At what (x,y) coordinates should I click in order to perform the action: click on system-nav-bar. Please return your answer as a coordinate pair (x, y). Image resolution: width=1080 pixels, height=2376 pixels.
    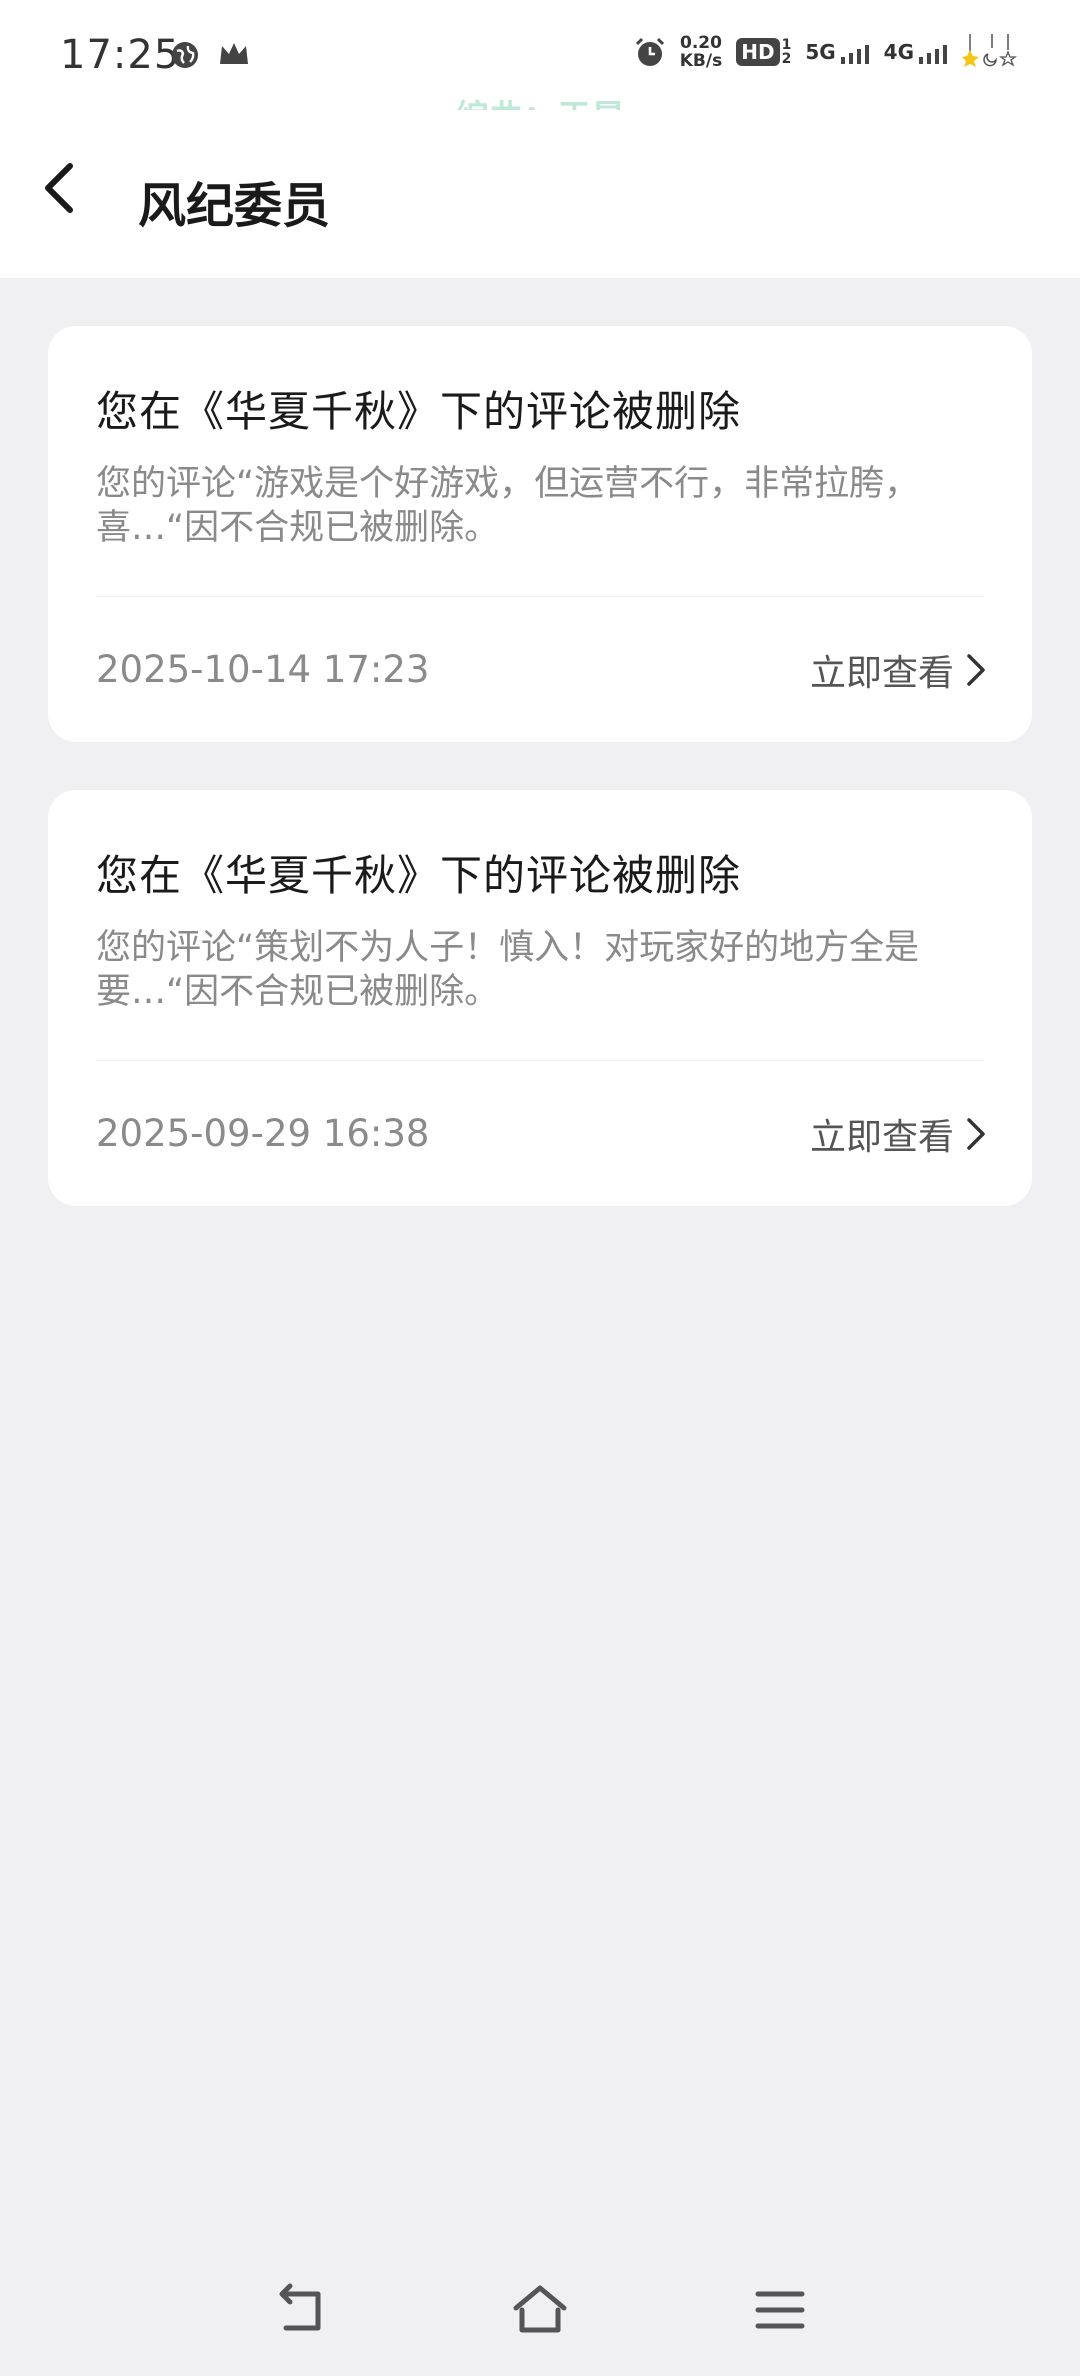
    Looking at the image, I should click on (540, 2308).